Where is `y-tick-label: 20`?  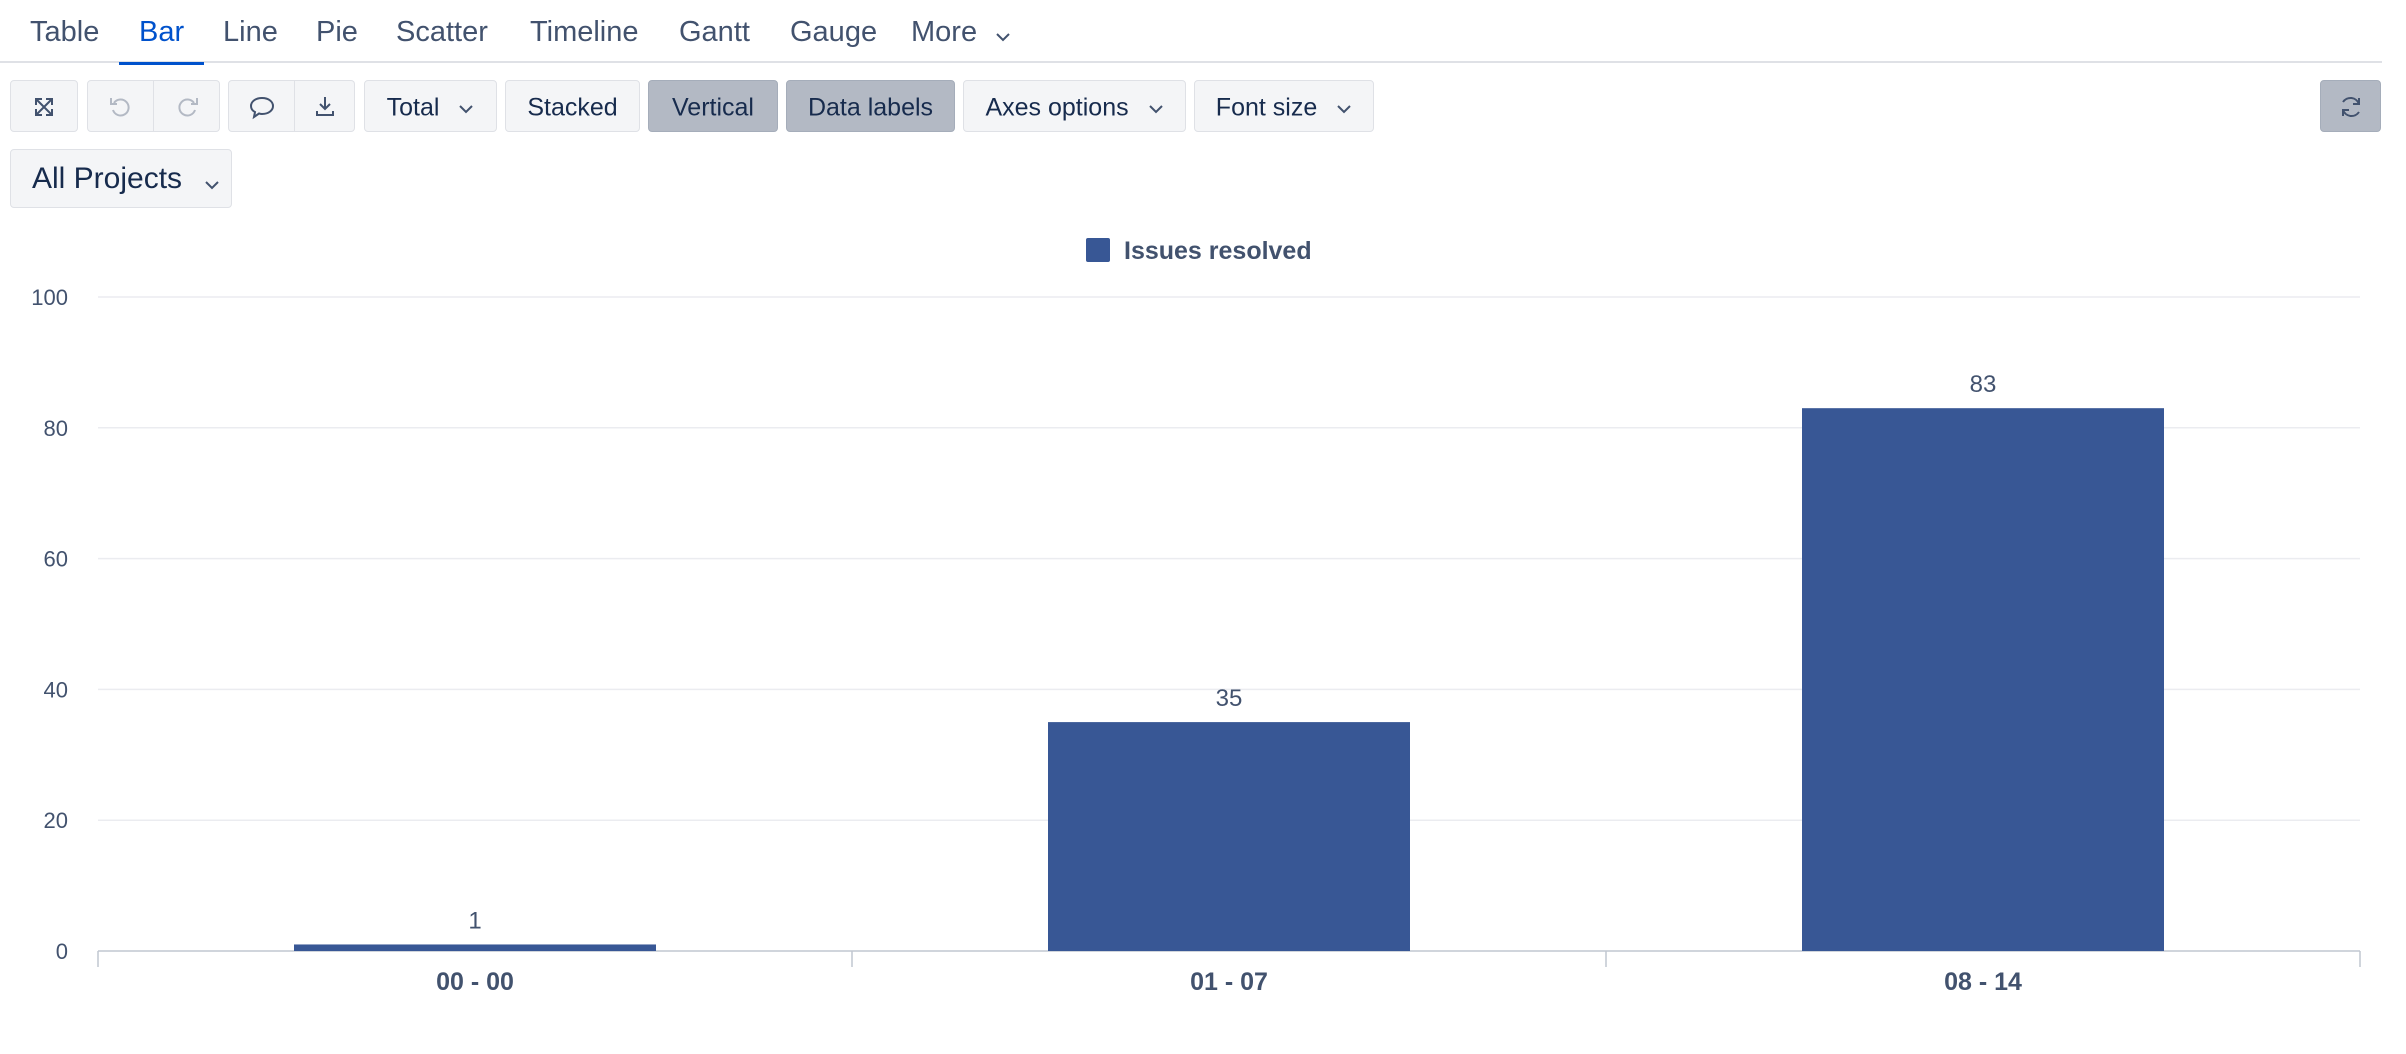 y-tick-label: 20 is located at coordinates (56, 820).